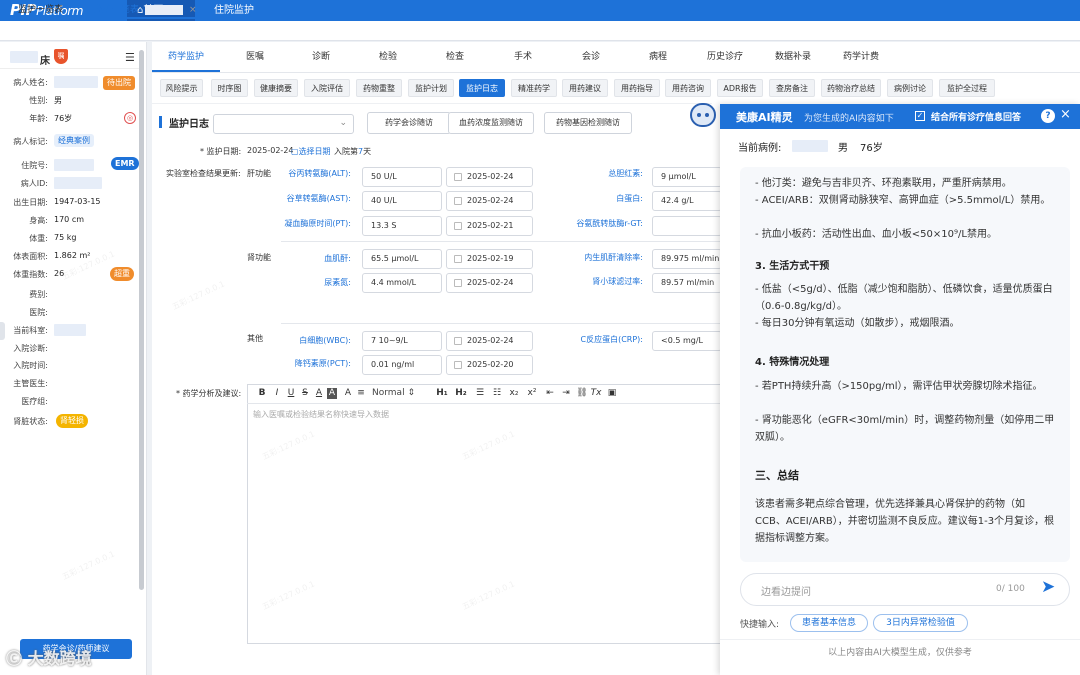  I want to click on subtab-med-reconciliation: 药物重整, so click(379, 88).